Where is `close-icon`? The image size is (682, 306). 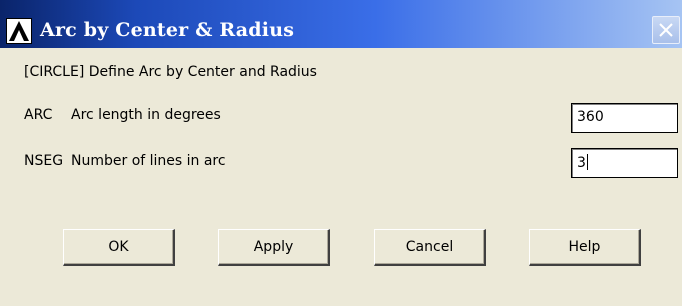 close-icon is located at coordinates (666, 30).